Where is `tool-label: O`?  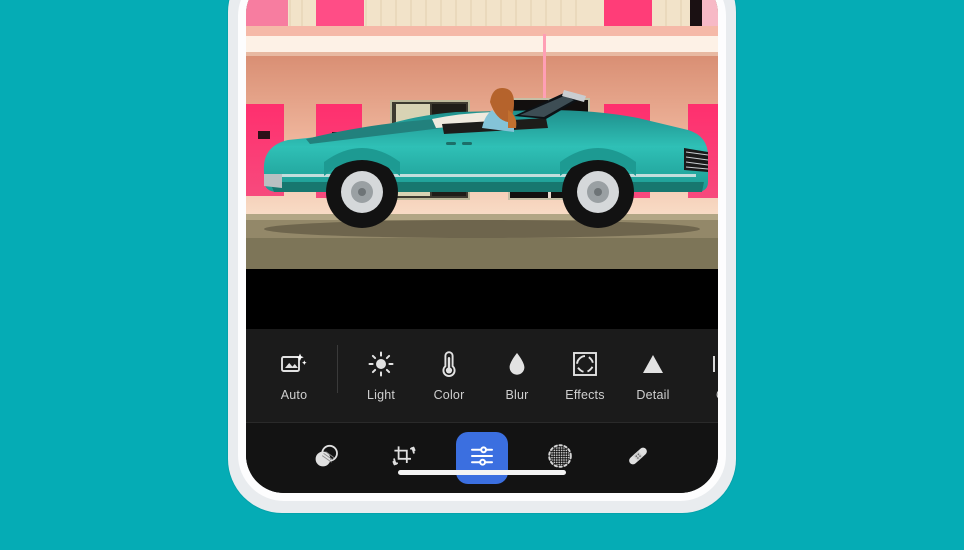 tool-label: O is located at coordinates (717, 395).